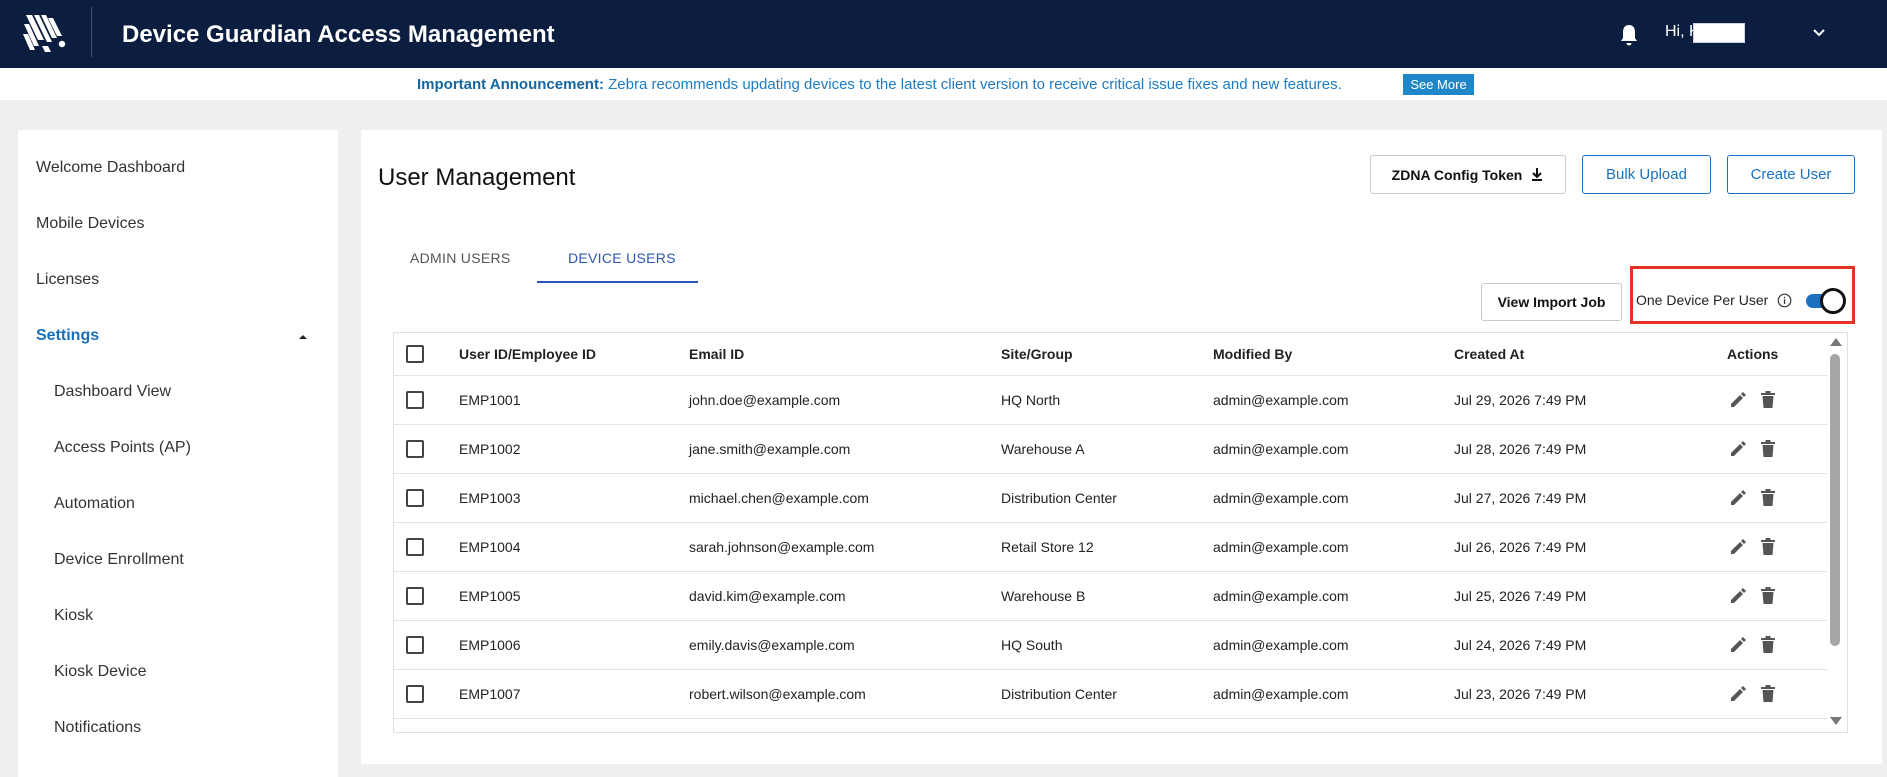 The width and height of the screenshot is (1887, 777). I want to click on sidebar-item-notifications: Notifications, so click(97, 728).